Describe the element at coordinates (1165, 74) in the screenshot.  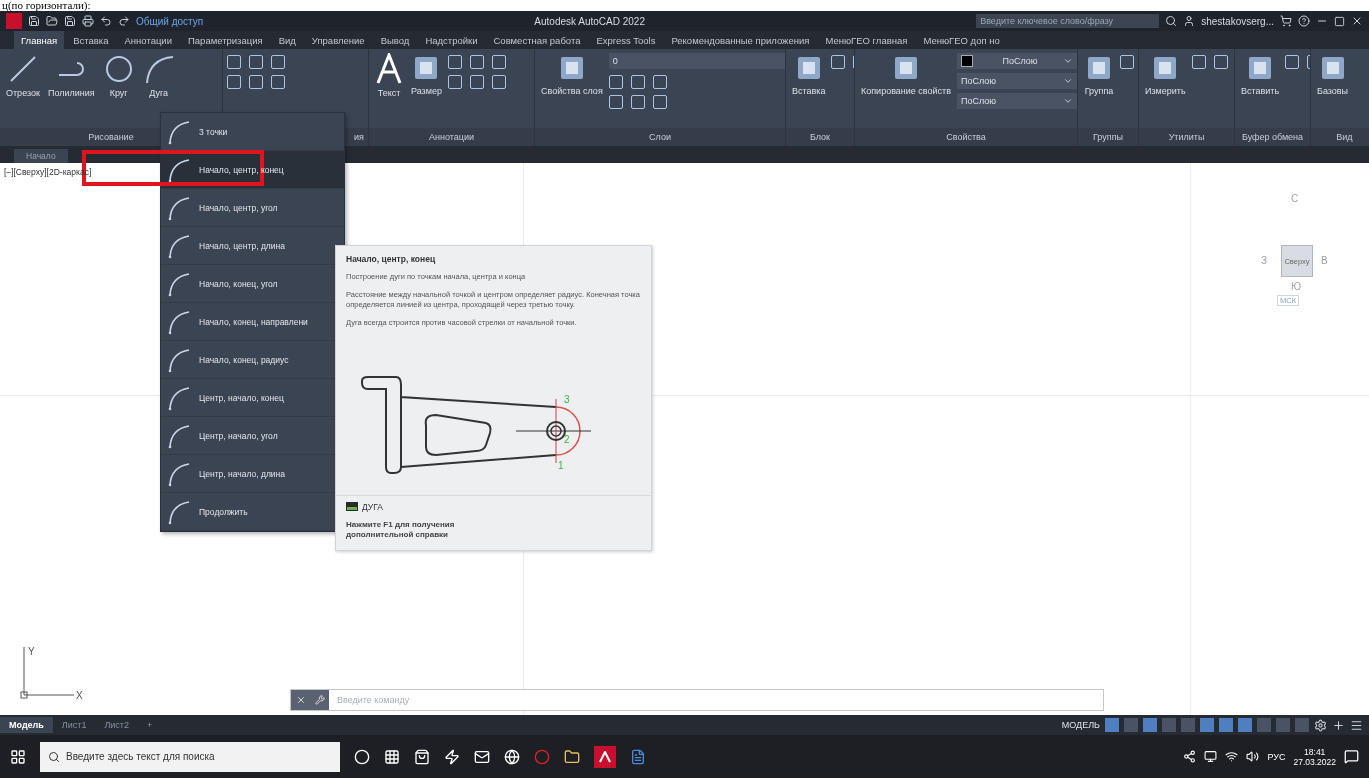
I see `ribbon-tool-button: Измерить` at that location.